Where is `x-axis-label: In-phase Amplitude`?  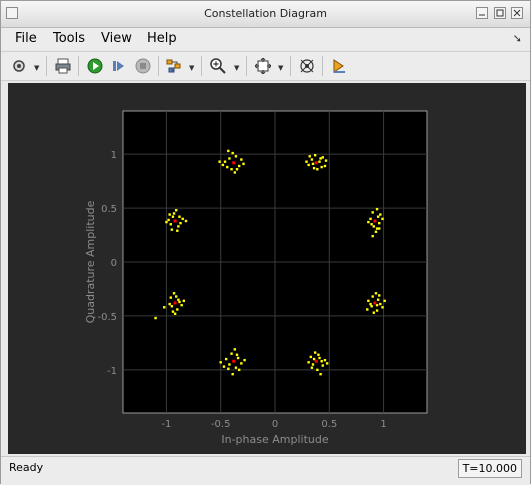 x-axis-label: In-phase Amplitude is located at coordinates (274, 439).